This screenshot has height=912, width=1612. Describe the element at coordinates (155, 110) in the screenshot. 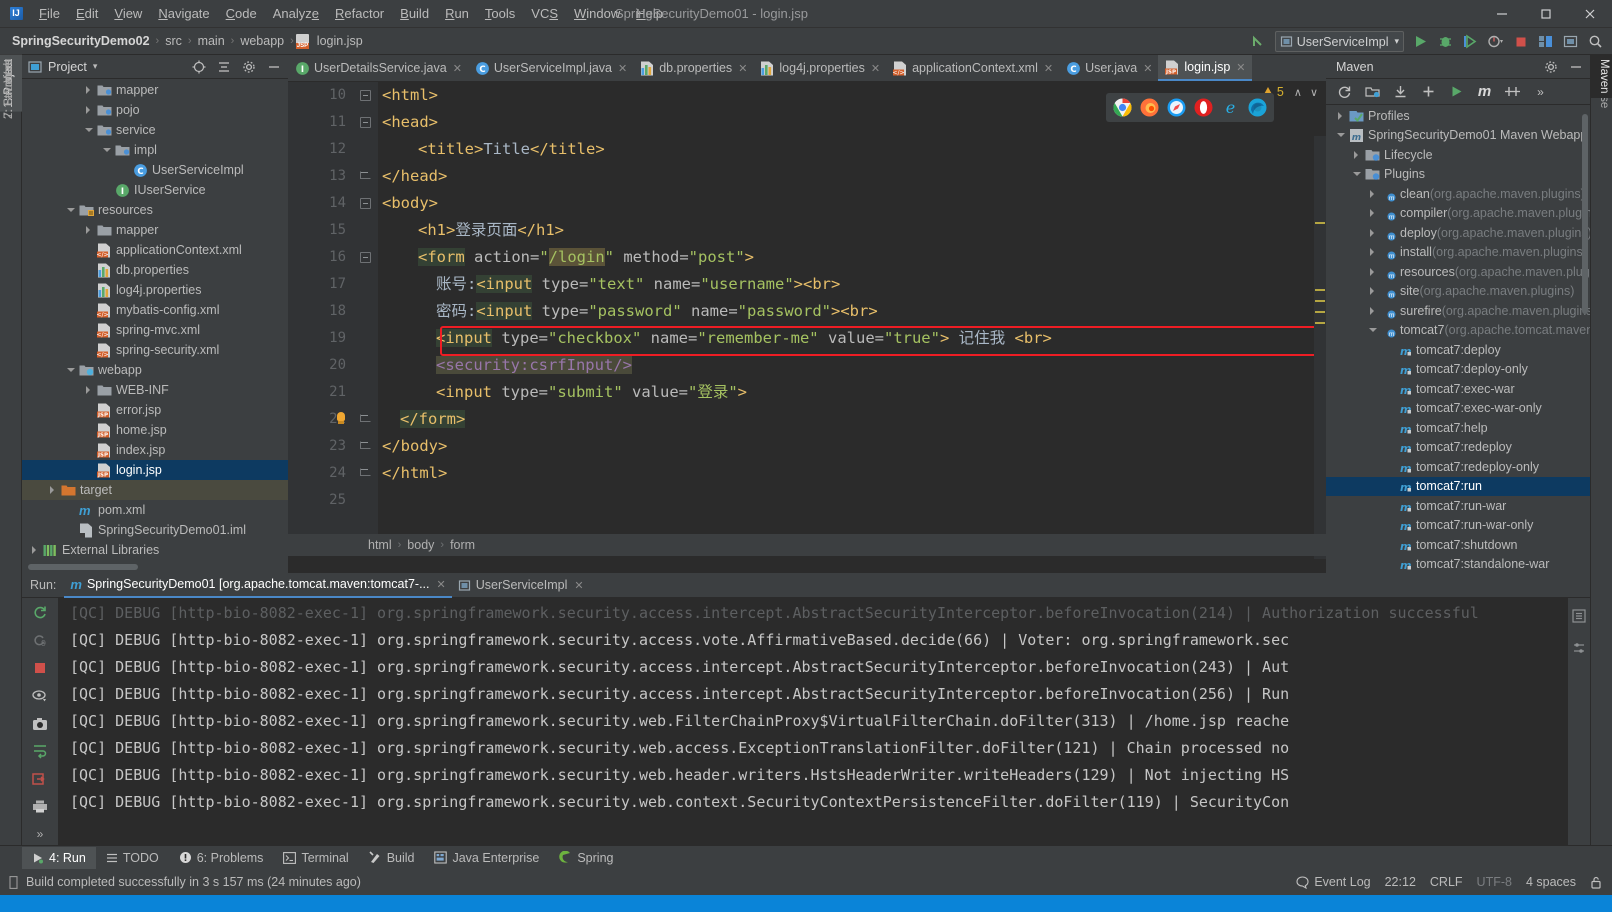

I see `project-tree-item-pojo: pojo` at that location.